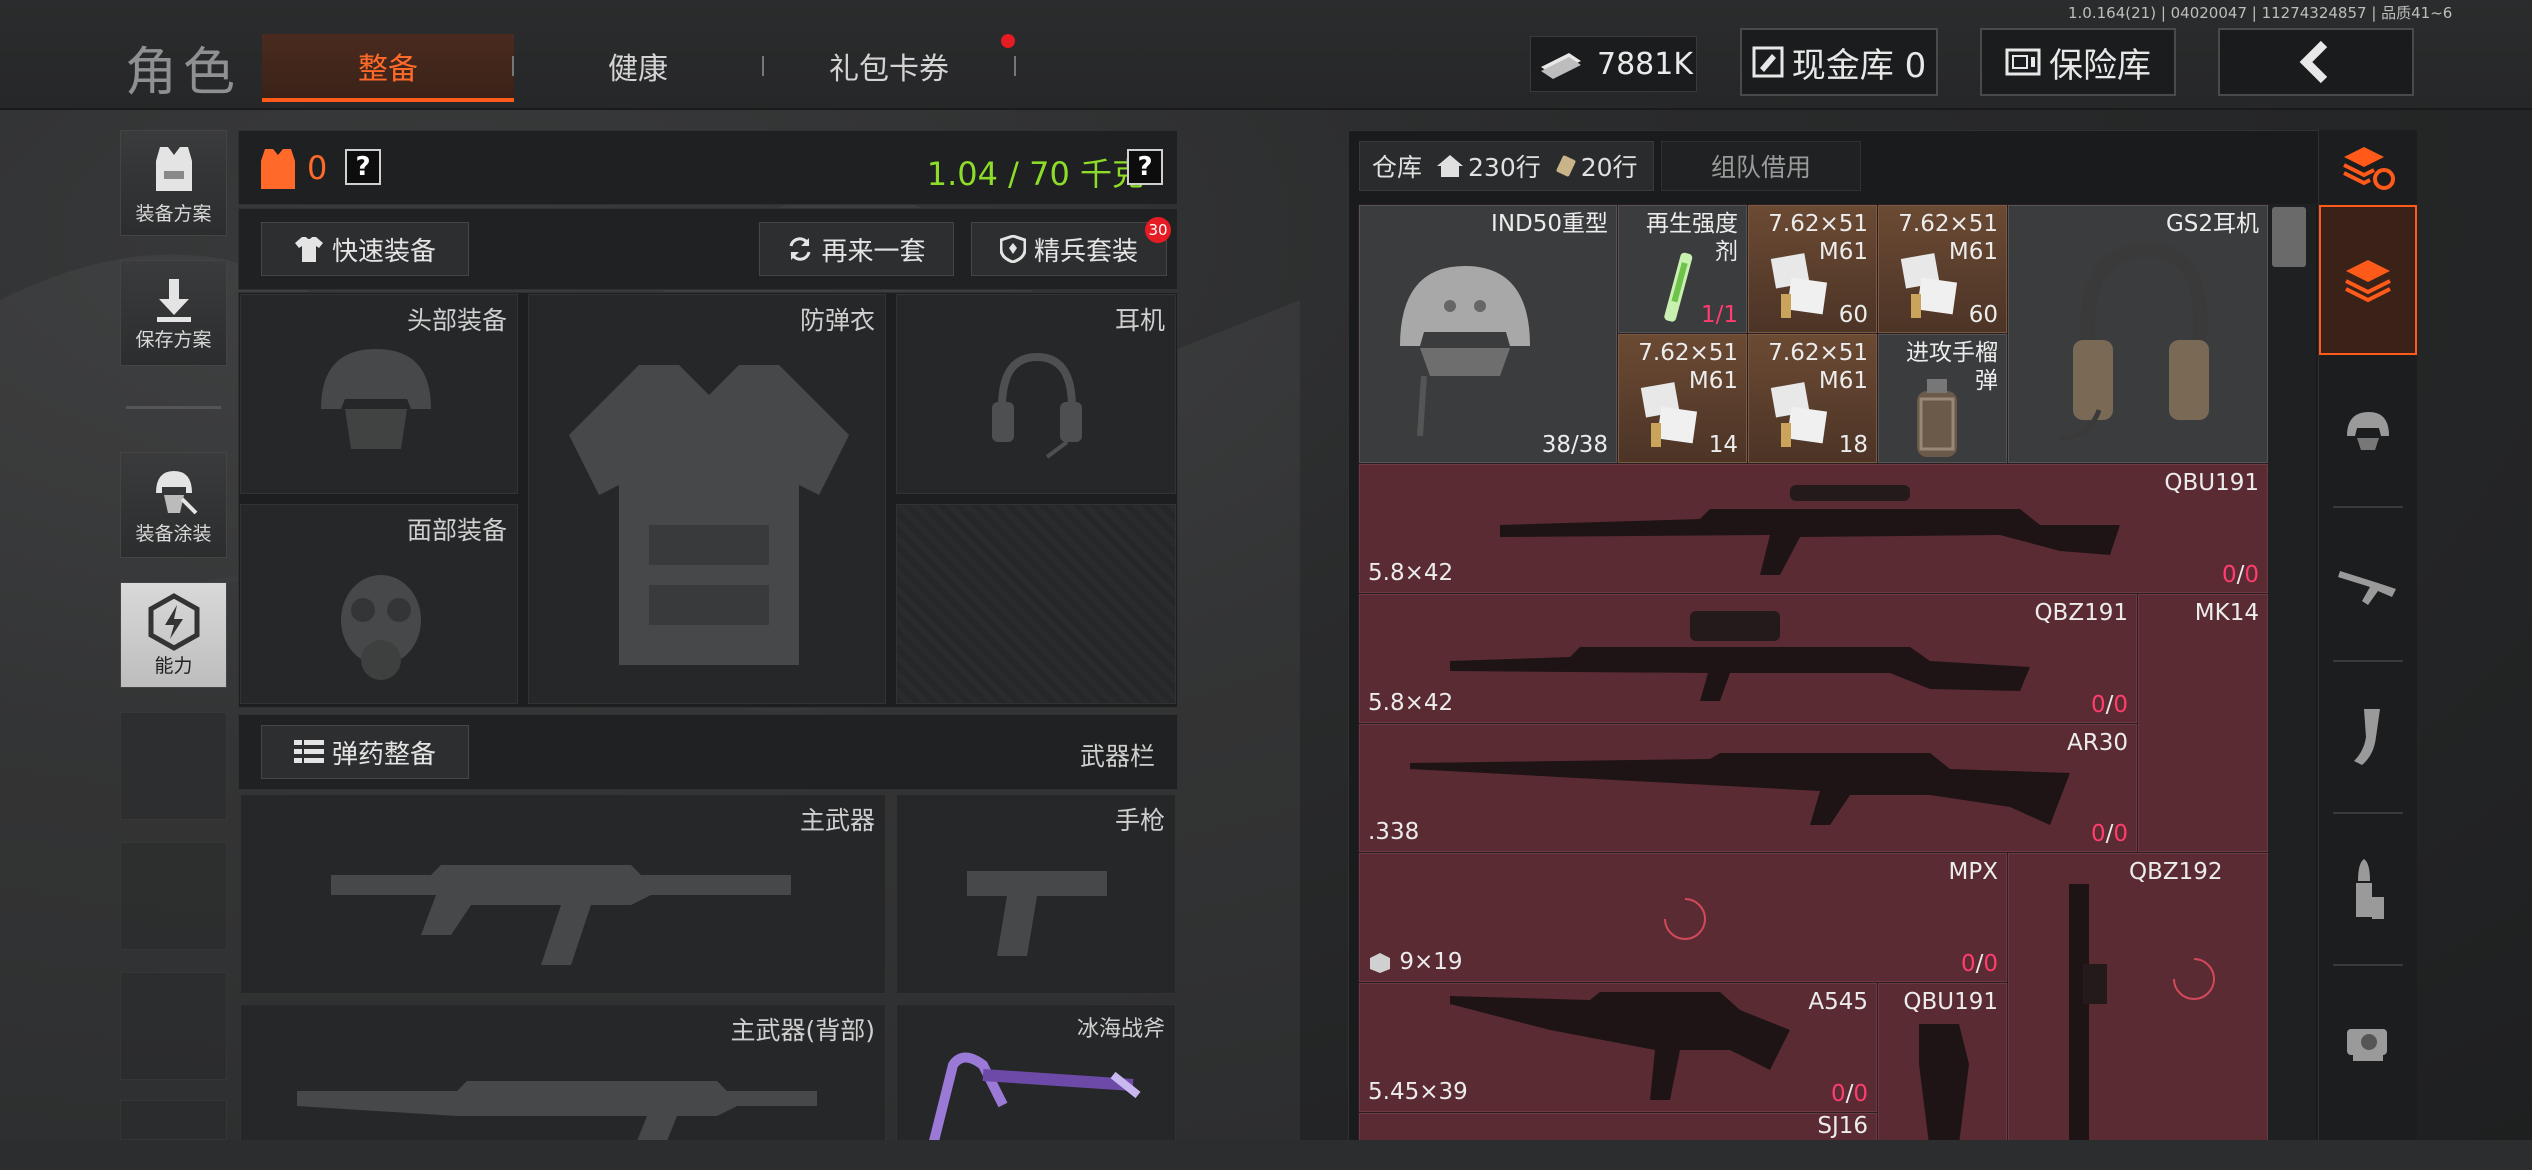  I want to click on warehouse-item: QBU191 5.8×42 0/0, so click(1813, 528).